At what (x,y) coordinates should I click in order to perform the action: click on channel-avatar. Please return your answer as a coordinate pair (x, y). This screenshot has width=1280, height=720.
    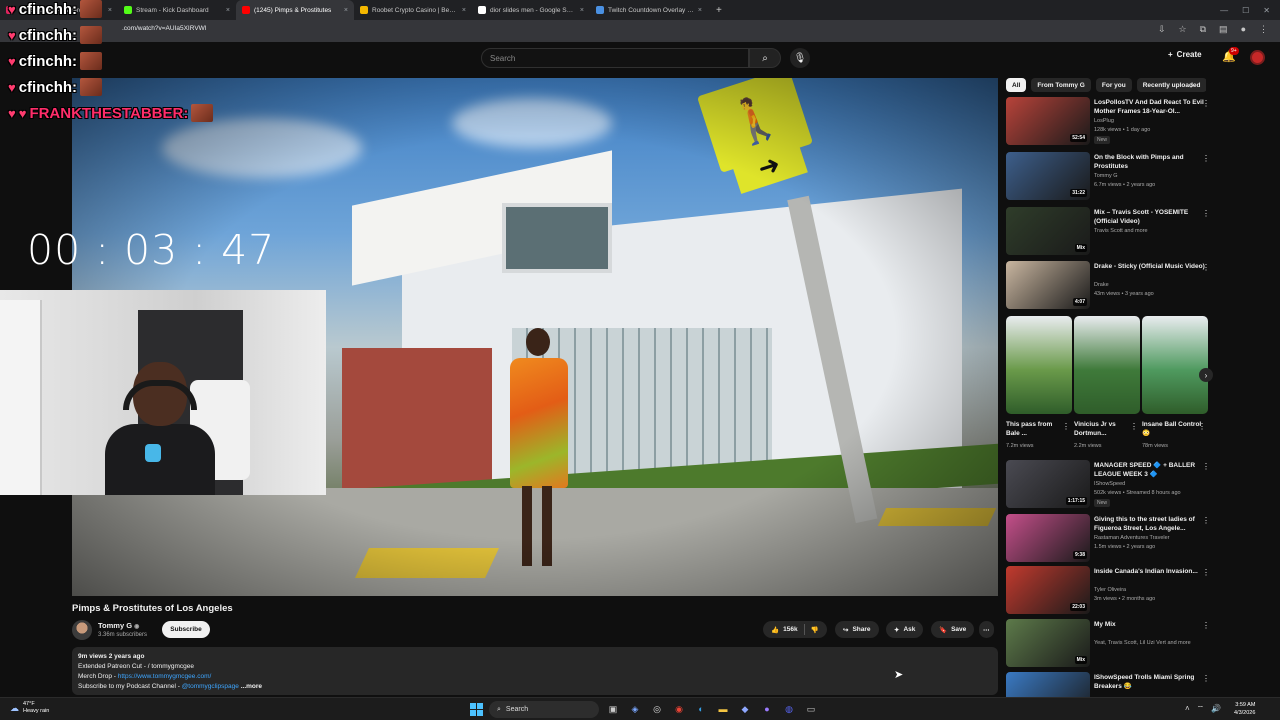
    Looking at the image, I should click on (82, 630).